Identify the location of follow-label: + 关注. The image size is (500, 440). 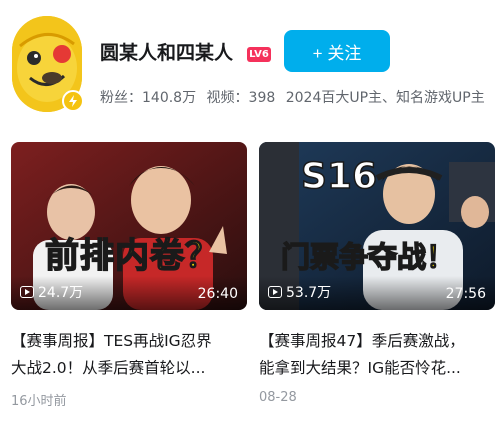
(337, 53).